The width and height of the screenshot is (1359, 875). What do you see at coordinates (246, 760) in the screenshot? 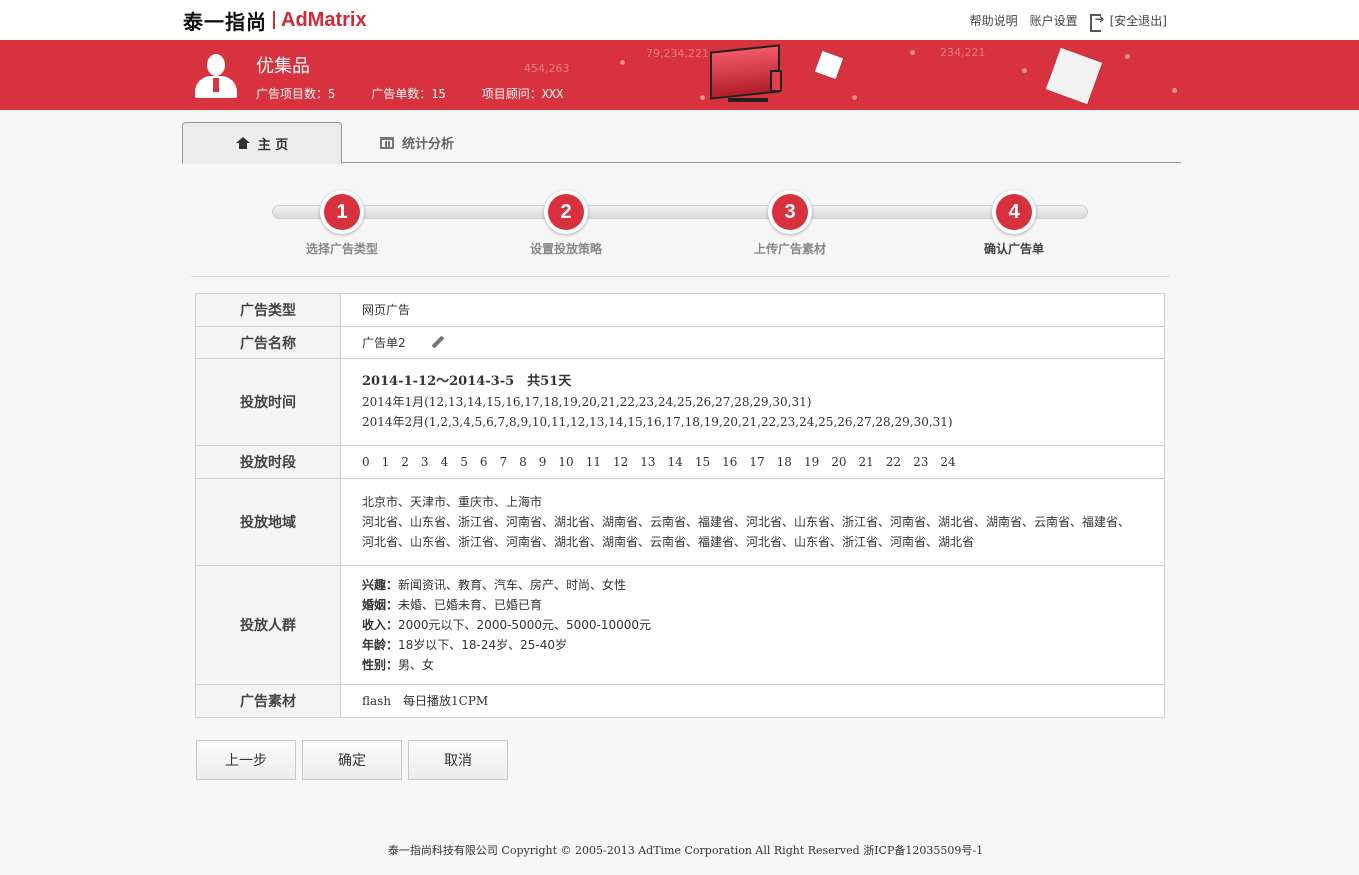
I see `previous-step-button: 上一步` at bounding box center [246, 760].